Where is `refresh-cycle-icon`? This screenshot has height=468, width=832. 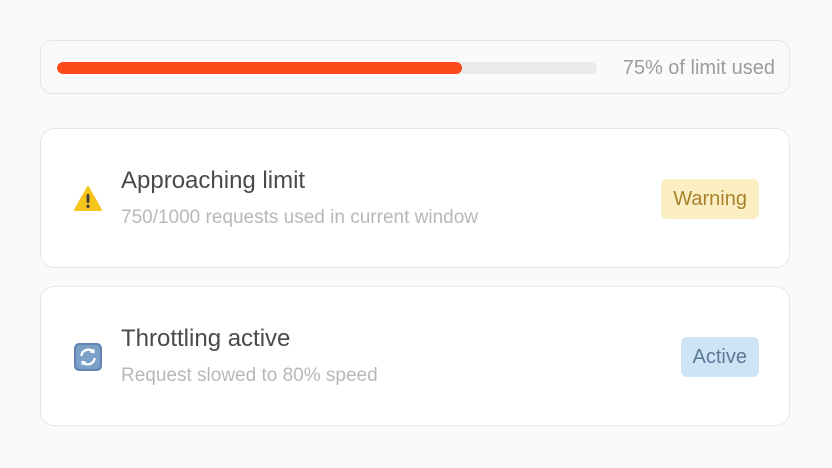 refresh-cycle-icon is located at coordinates (88, 357).